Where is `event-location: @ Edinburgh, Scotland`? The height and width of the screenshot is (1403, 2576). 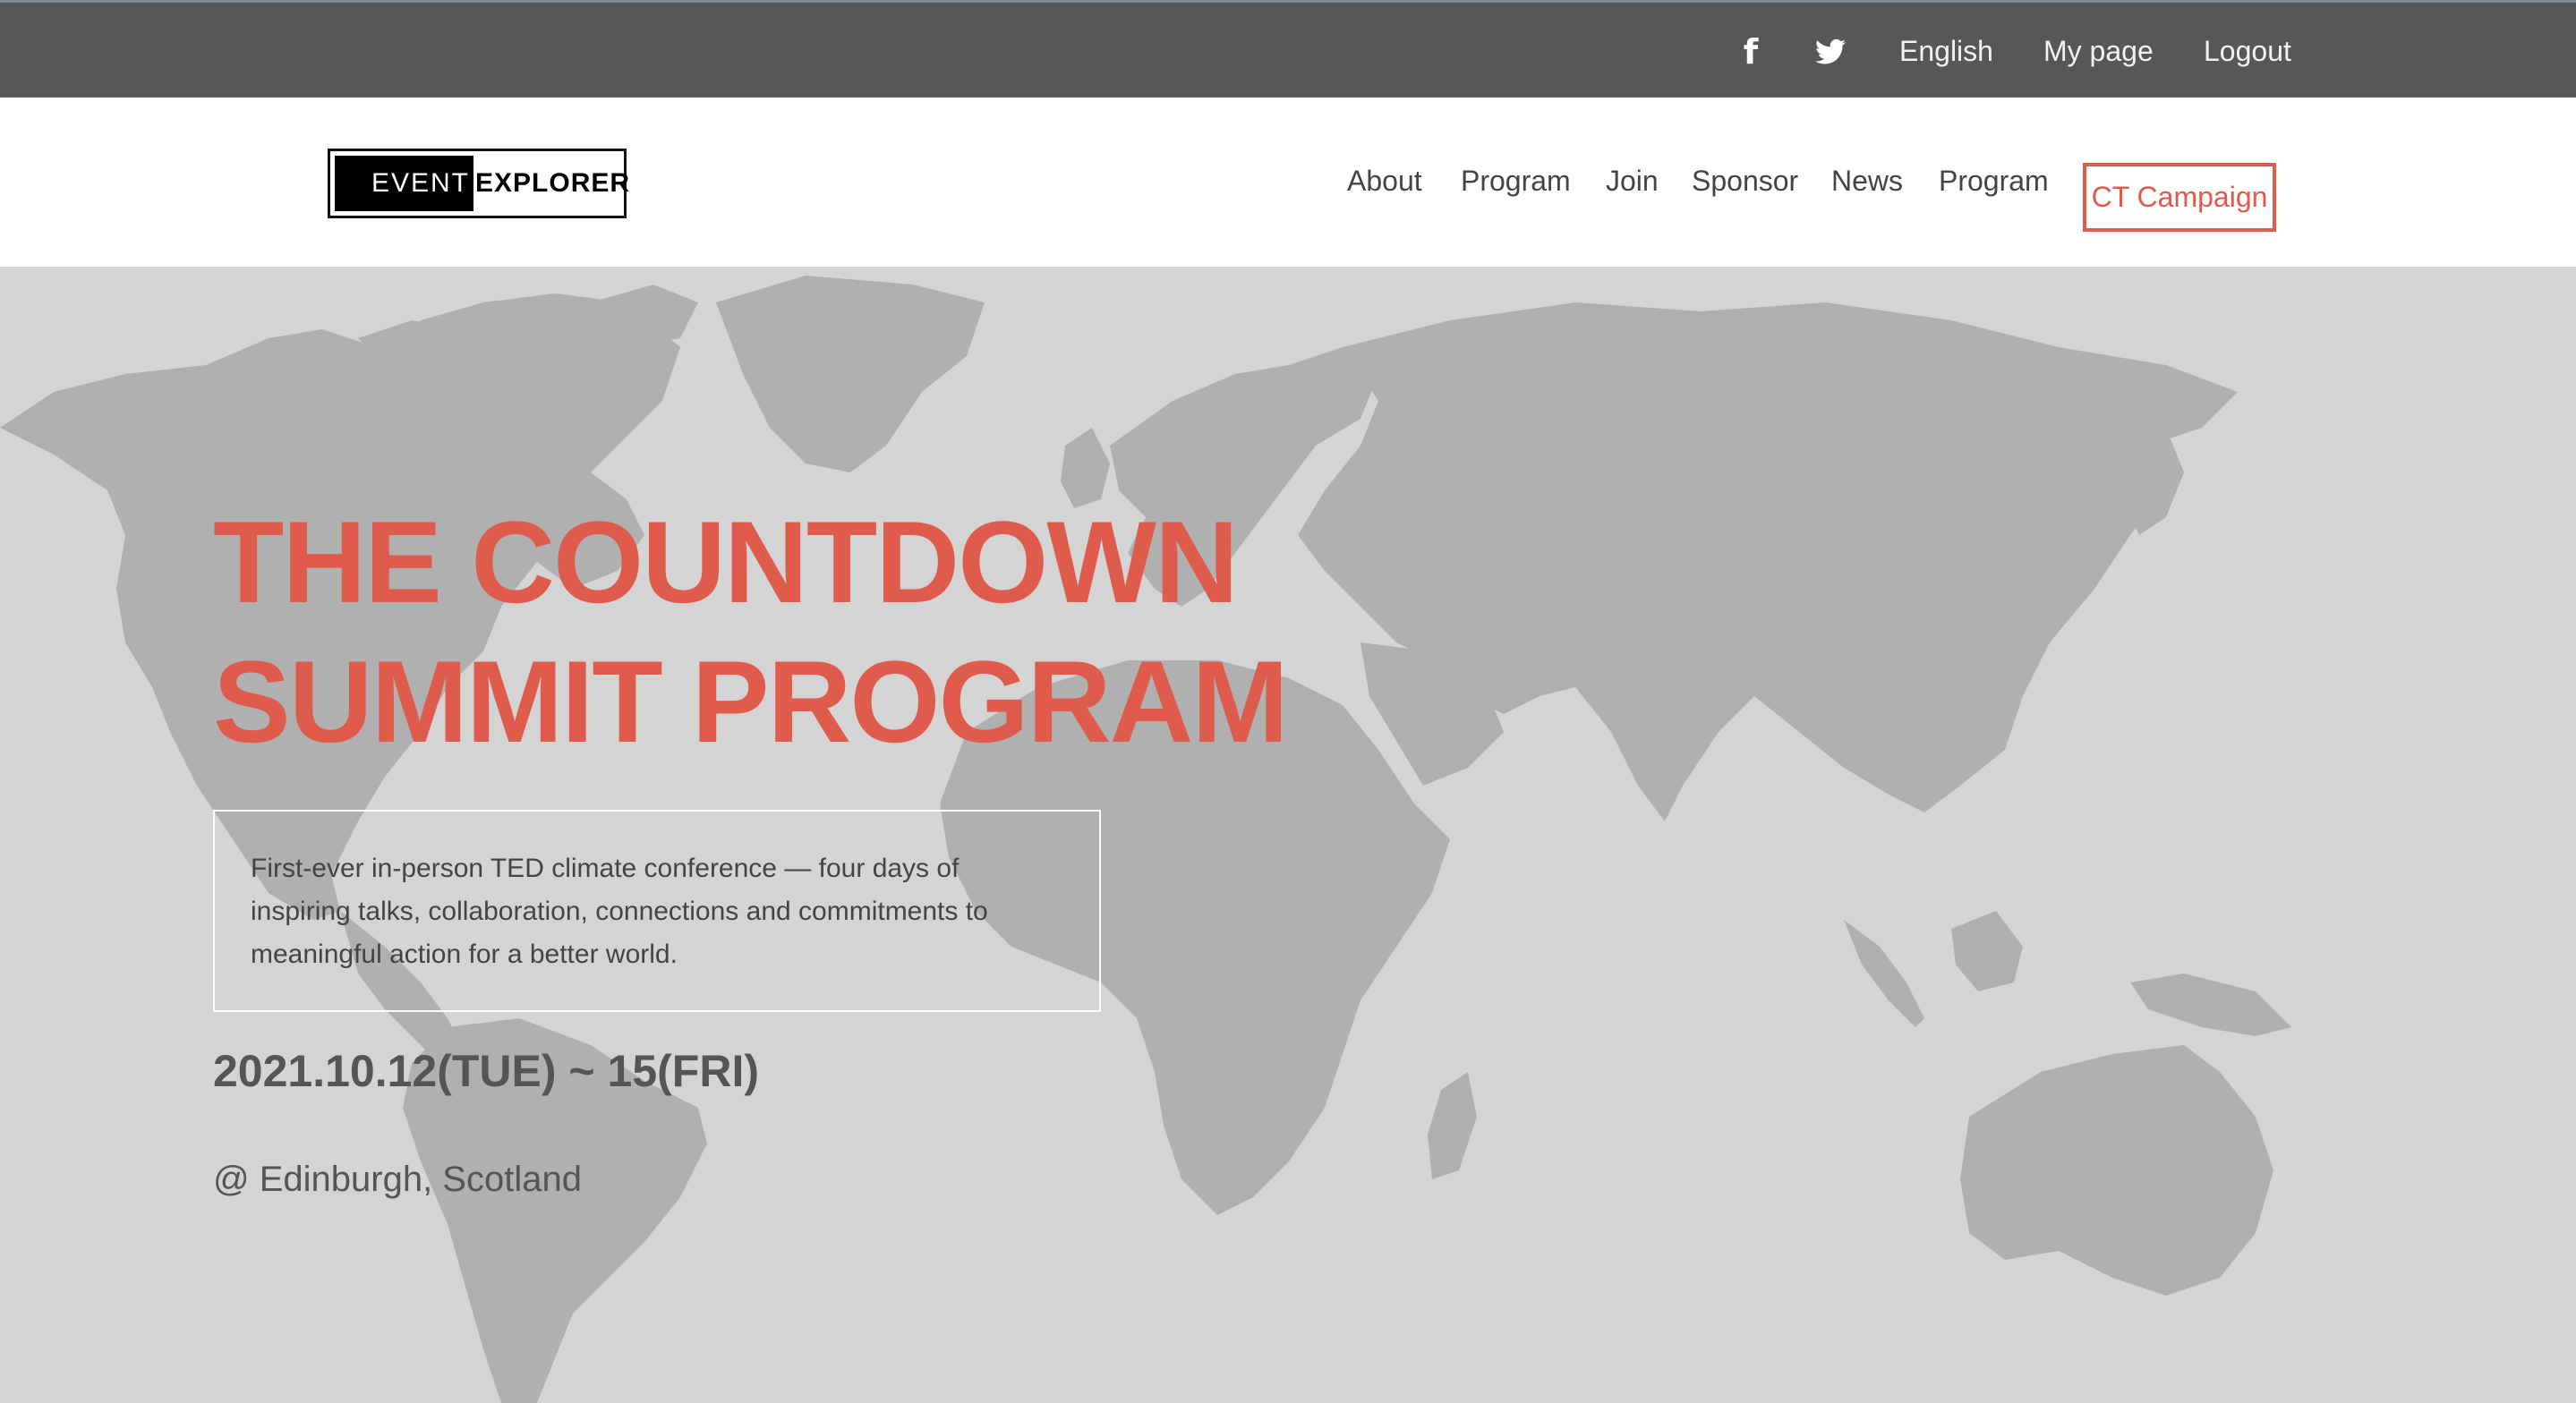
event-location: @ Edinburgh, Scotland is located at coordinates (397, 1179).